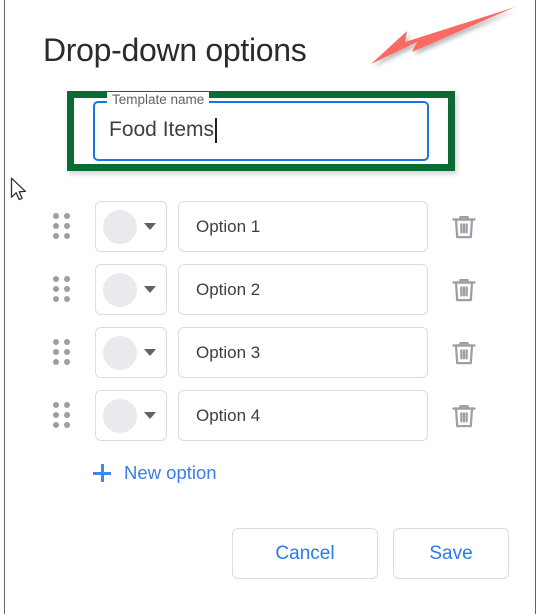  Describe the element at coordinates (303, 226) in the screenshot. I see `option-text-input: Option 1` at that location.